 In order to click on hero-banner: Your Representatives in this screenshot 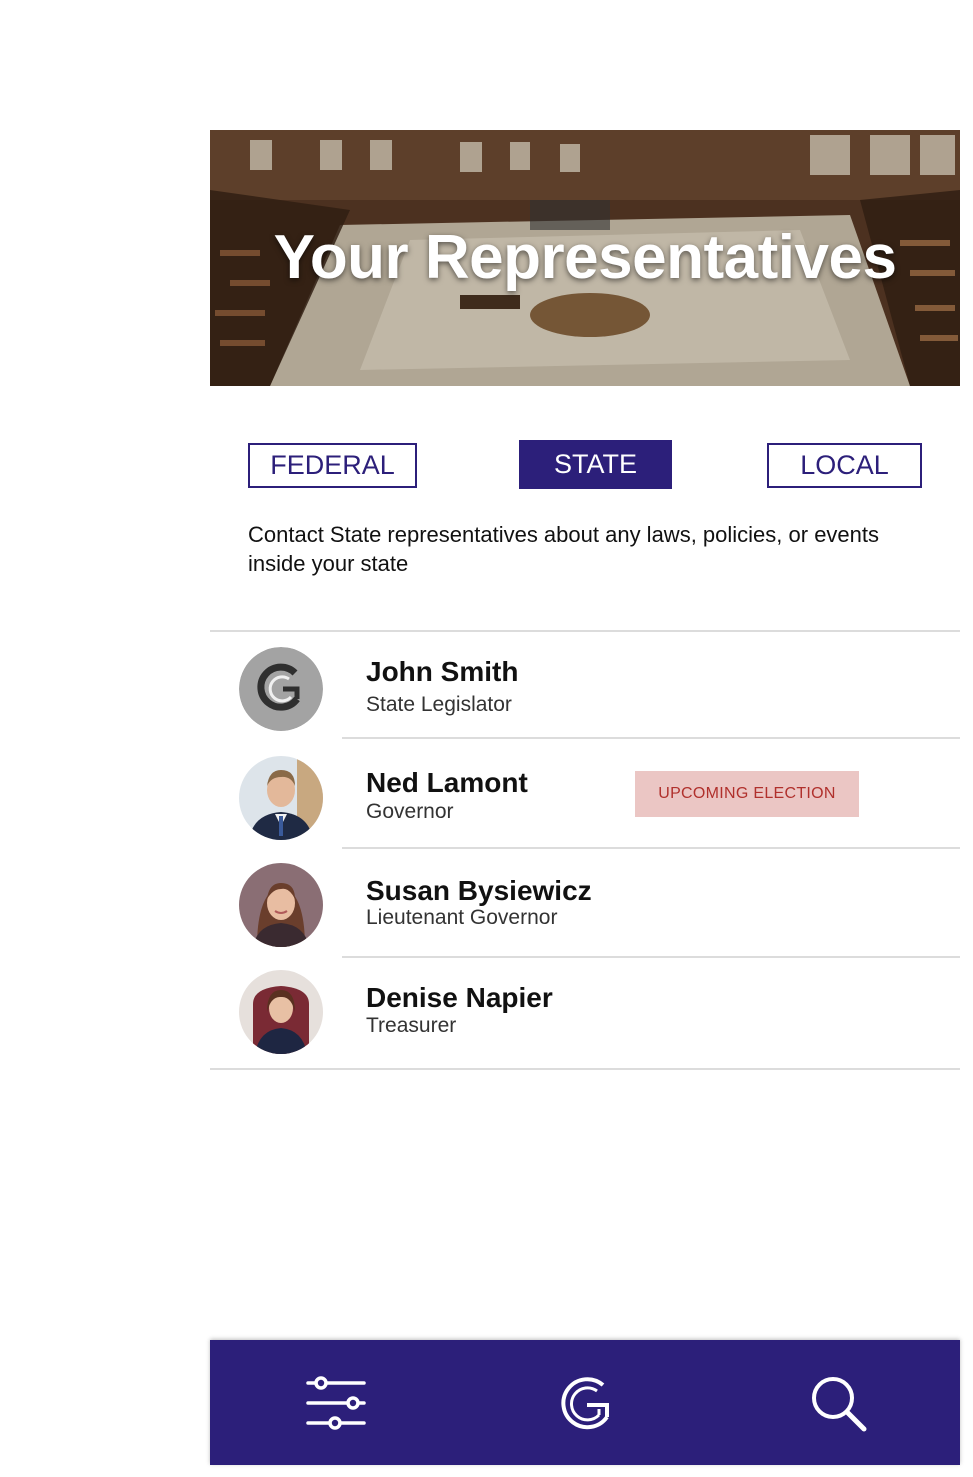, I will do `click(585, 258)`.